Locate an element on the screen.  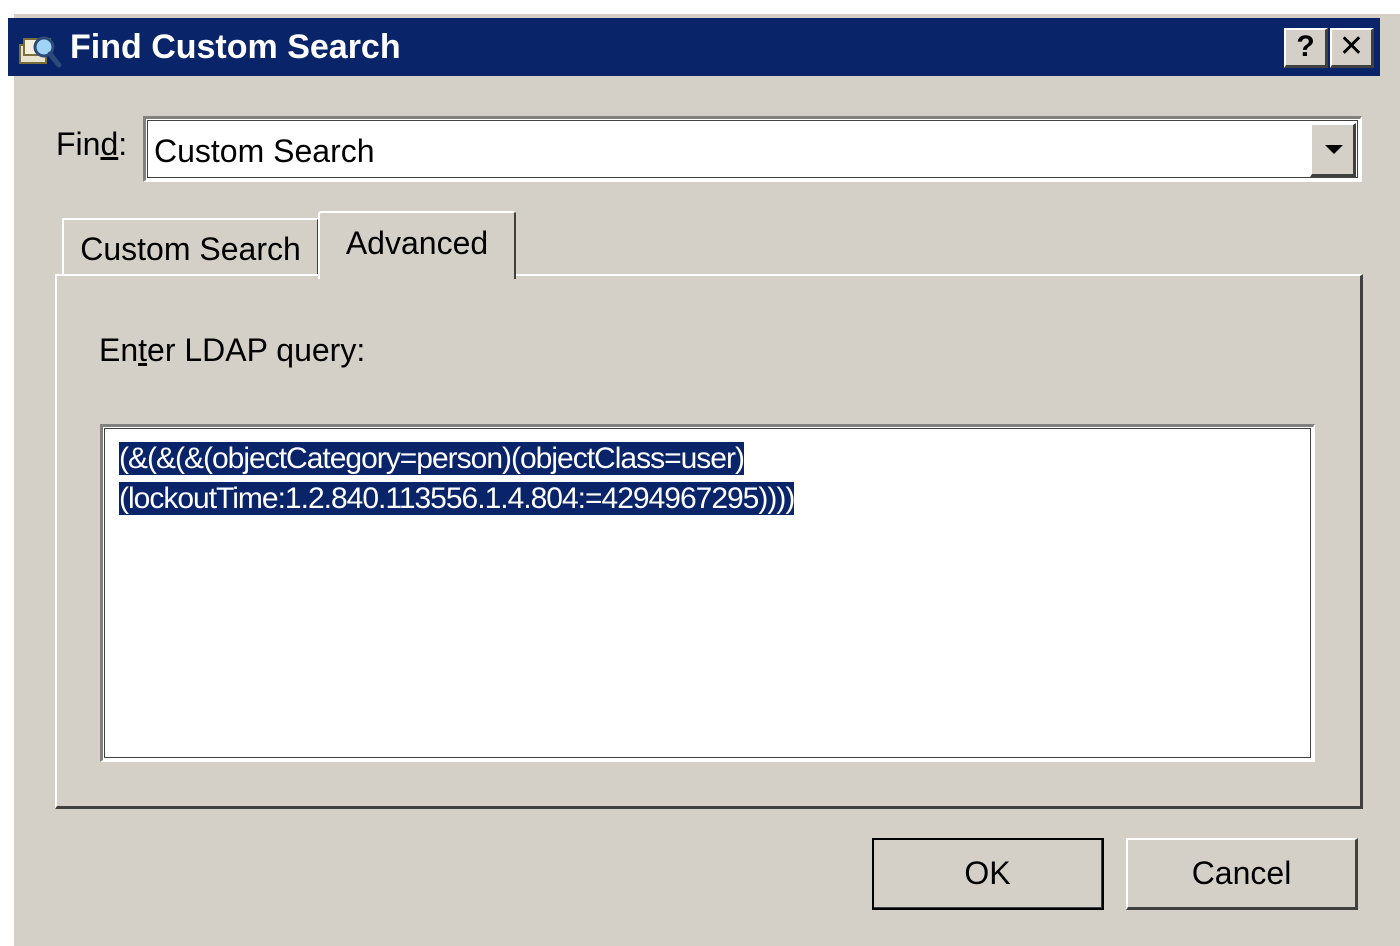
tab-advanced: Advanced is located at coordinates (417, 245).